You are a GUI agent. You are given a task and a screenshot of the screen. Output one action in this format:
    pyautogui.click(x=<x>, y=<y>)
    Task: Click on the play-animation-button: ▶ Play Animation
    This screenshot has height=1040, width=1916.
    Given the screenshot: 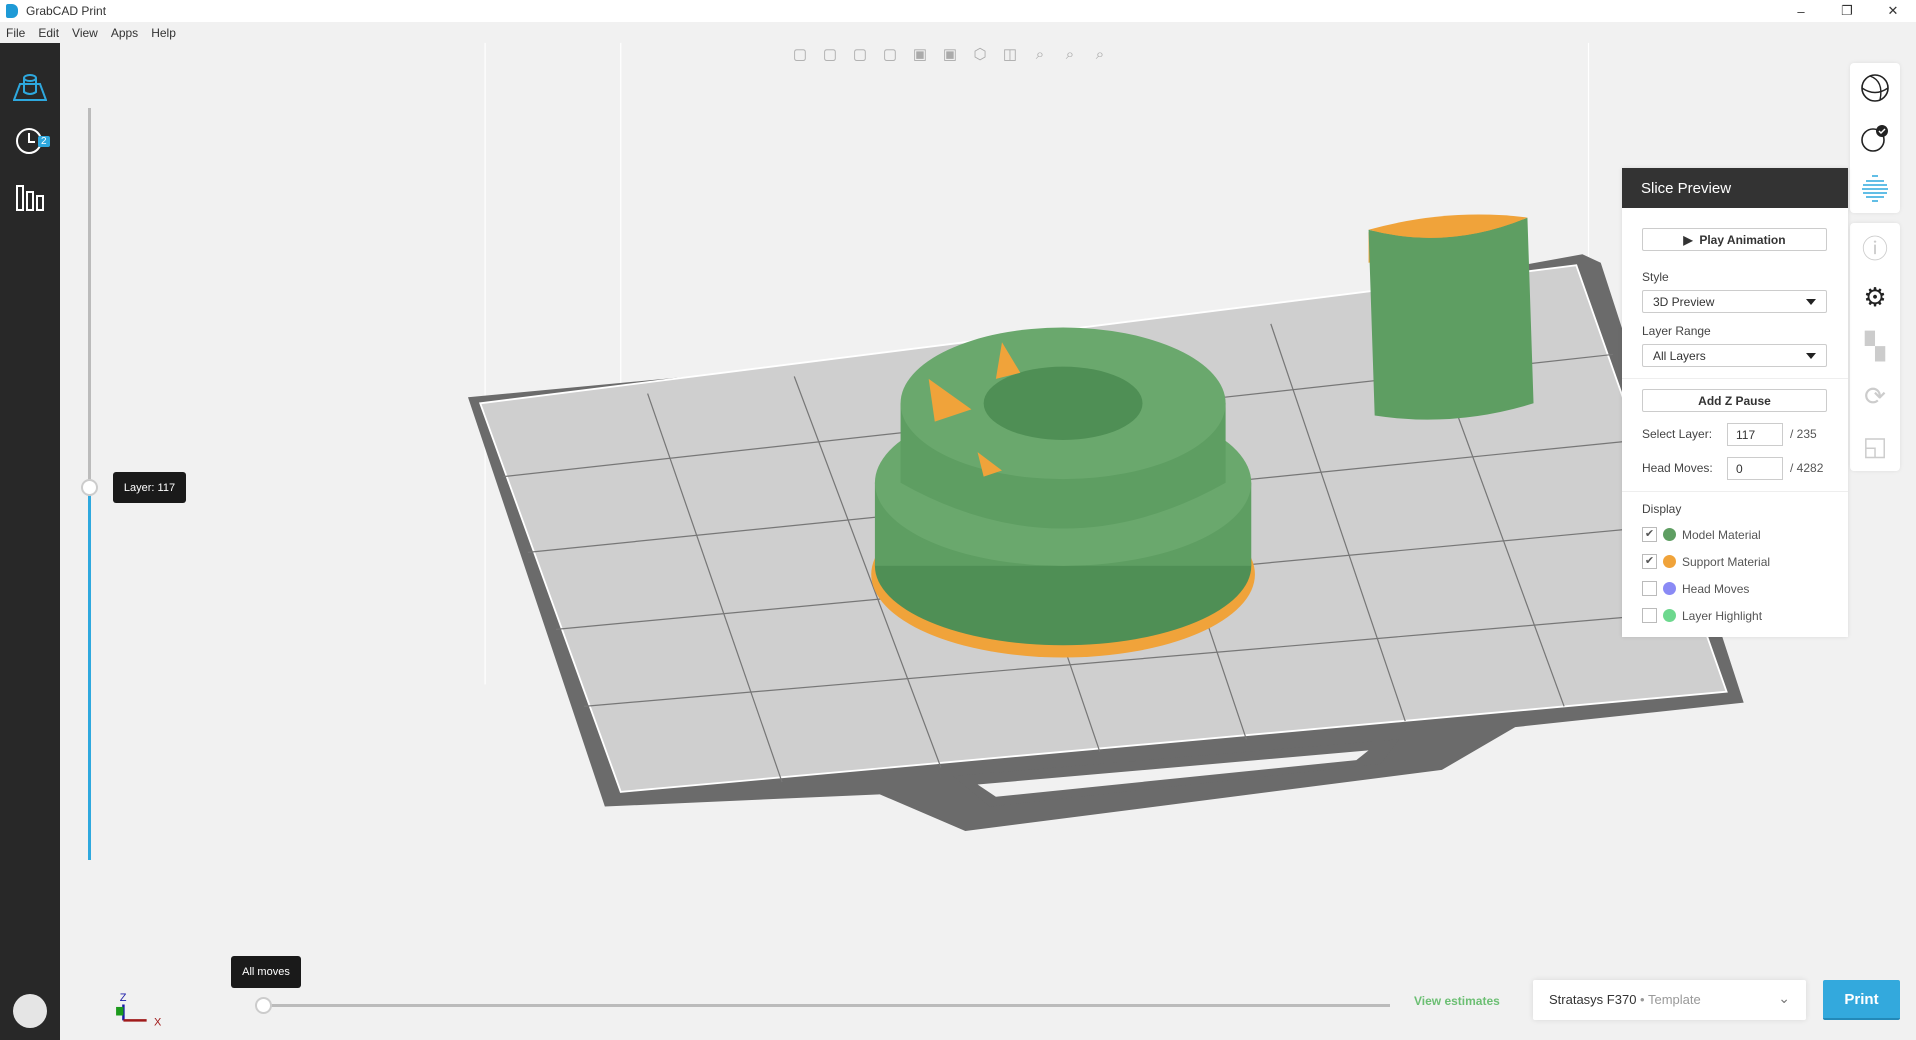 What is the action you would take?
    pyautogui.click(x=1734, y=239)
    